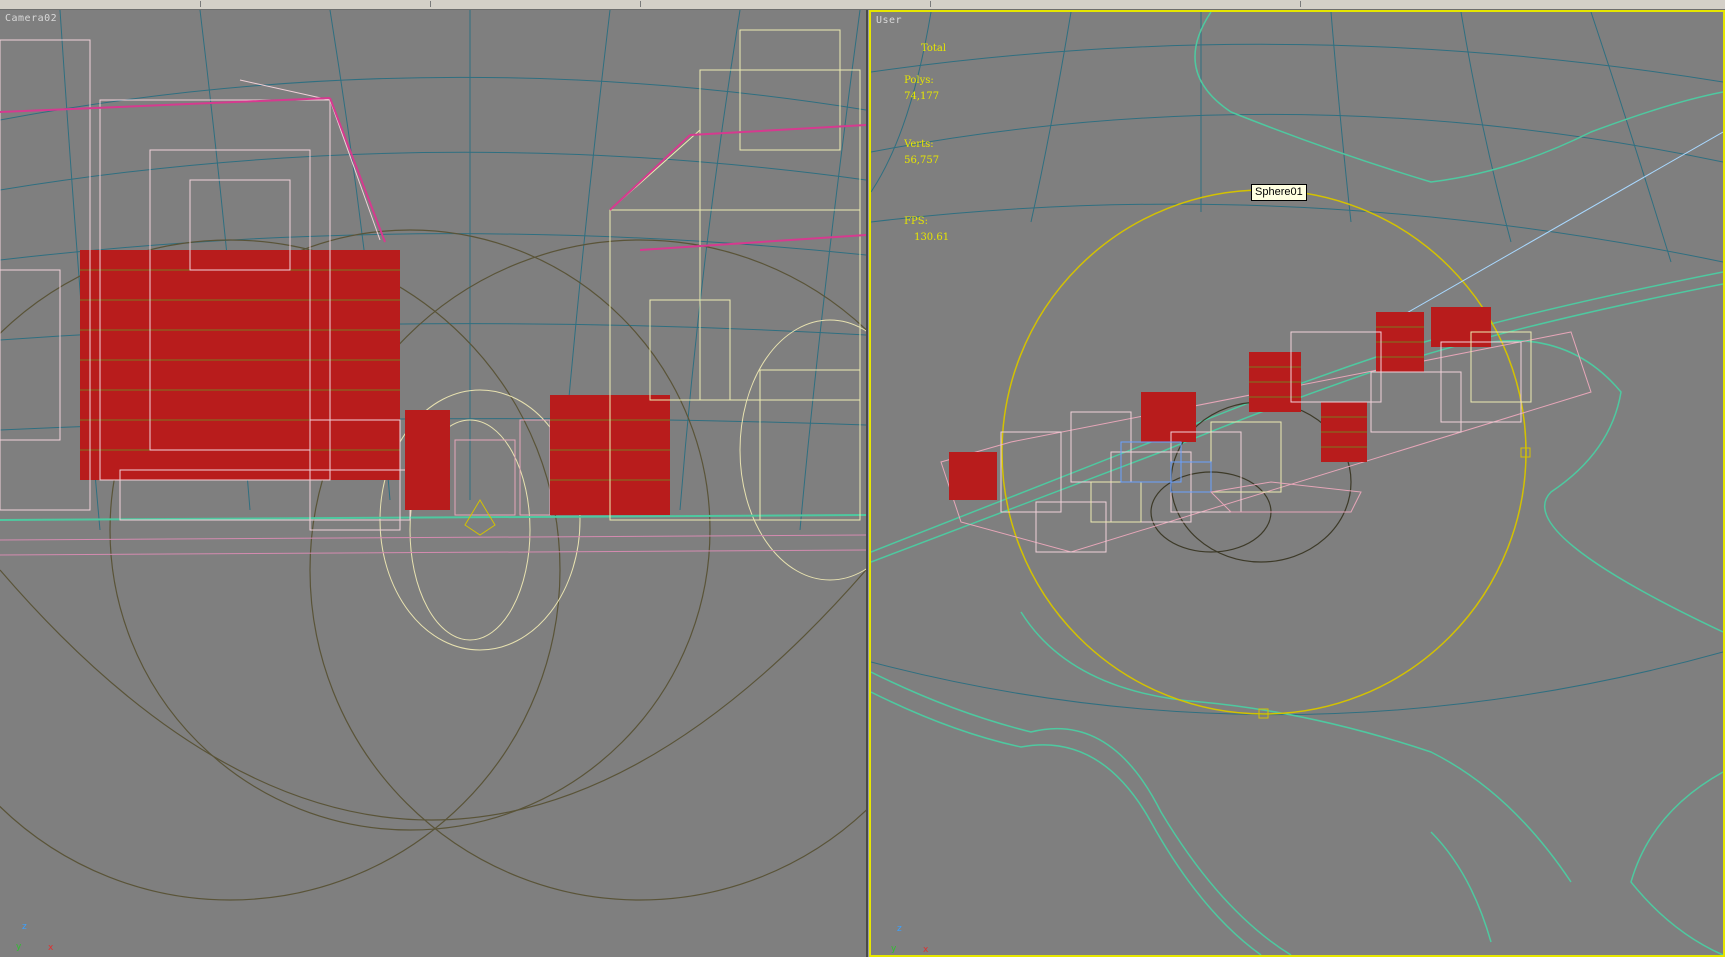  I want to click on building-left, so click(205, 285).